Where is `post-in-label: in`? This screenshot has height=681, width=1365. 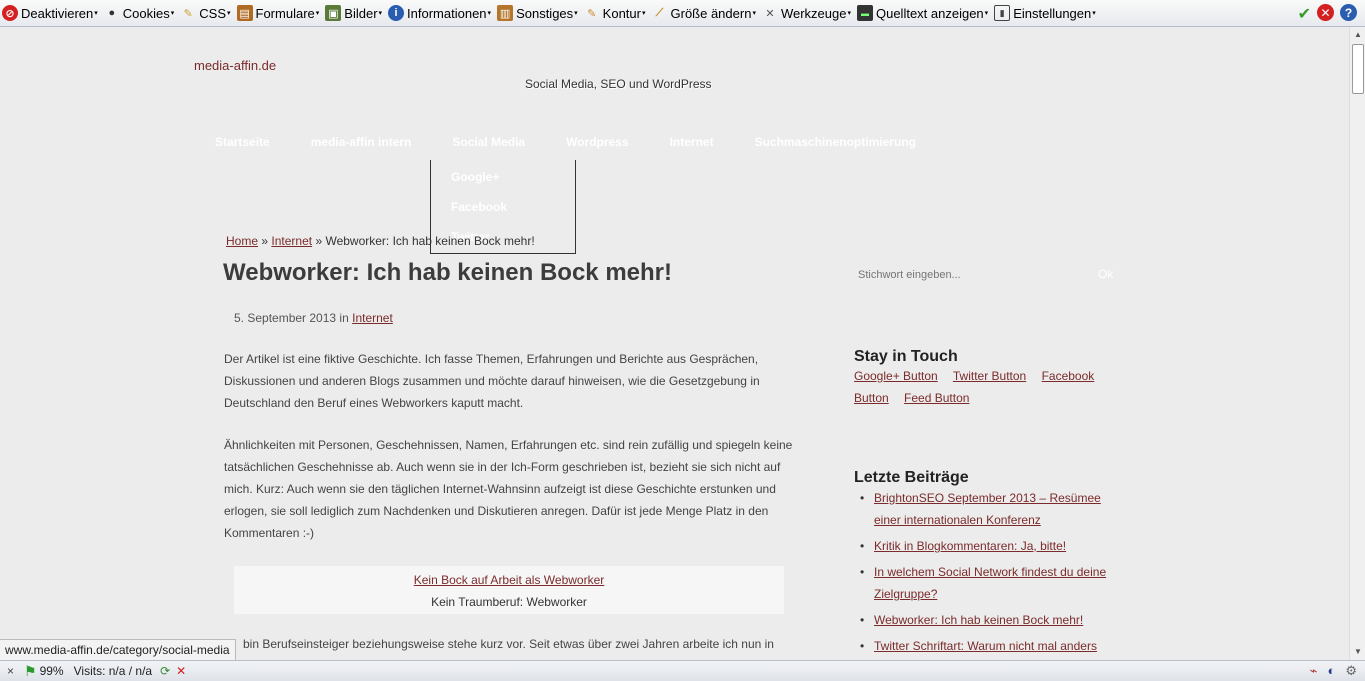 post-in-label: in is located at coordinates (344, 318).